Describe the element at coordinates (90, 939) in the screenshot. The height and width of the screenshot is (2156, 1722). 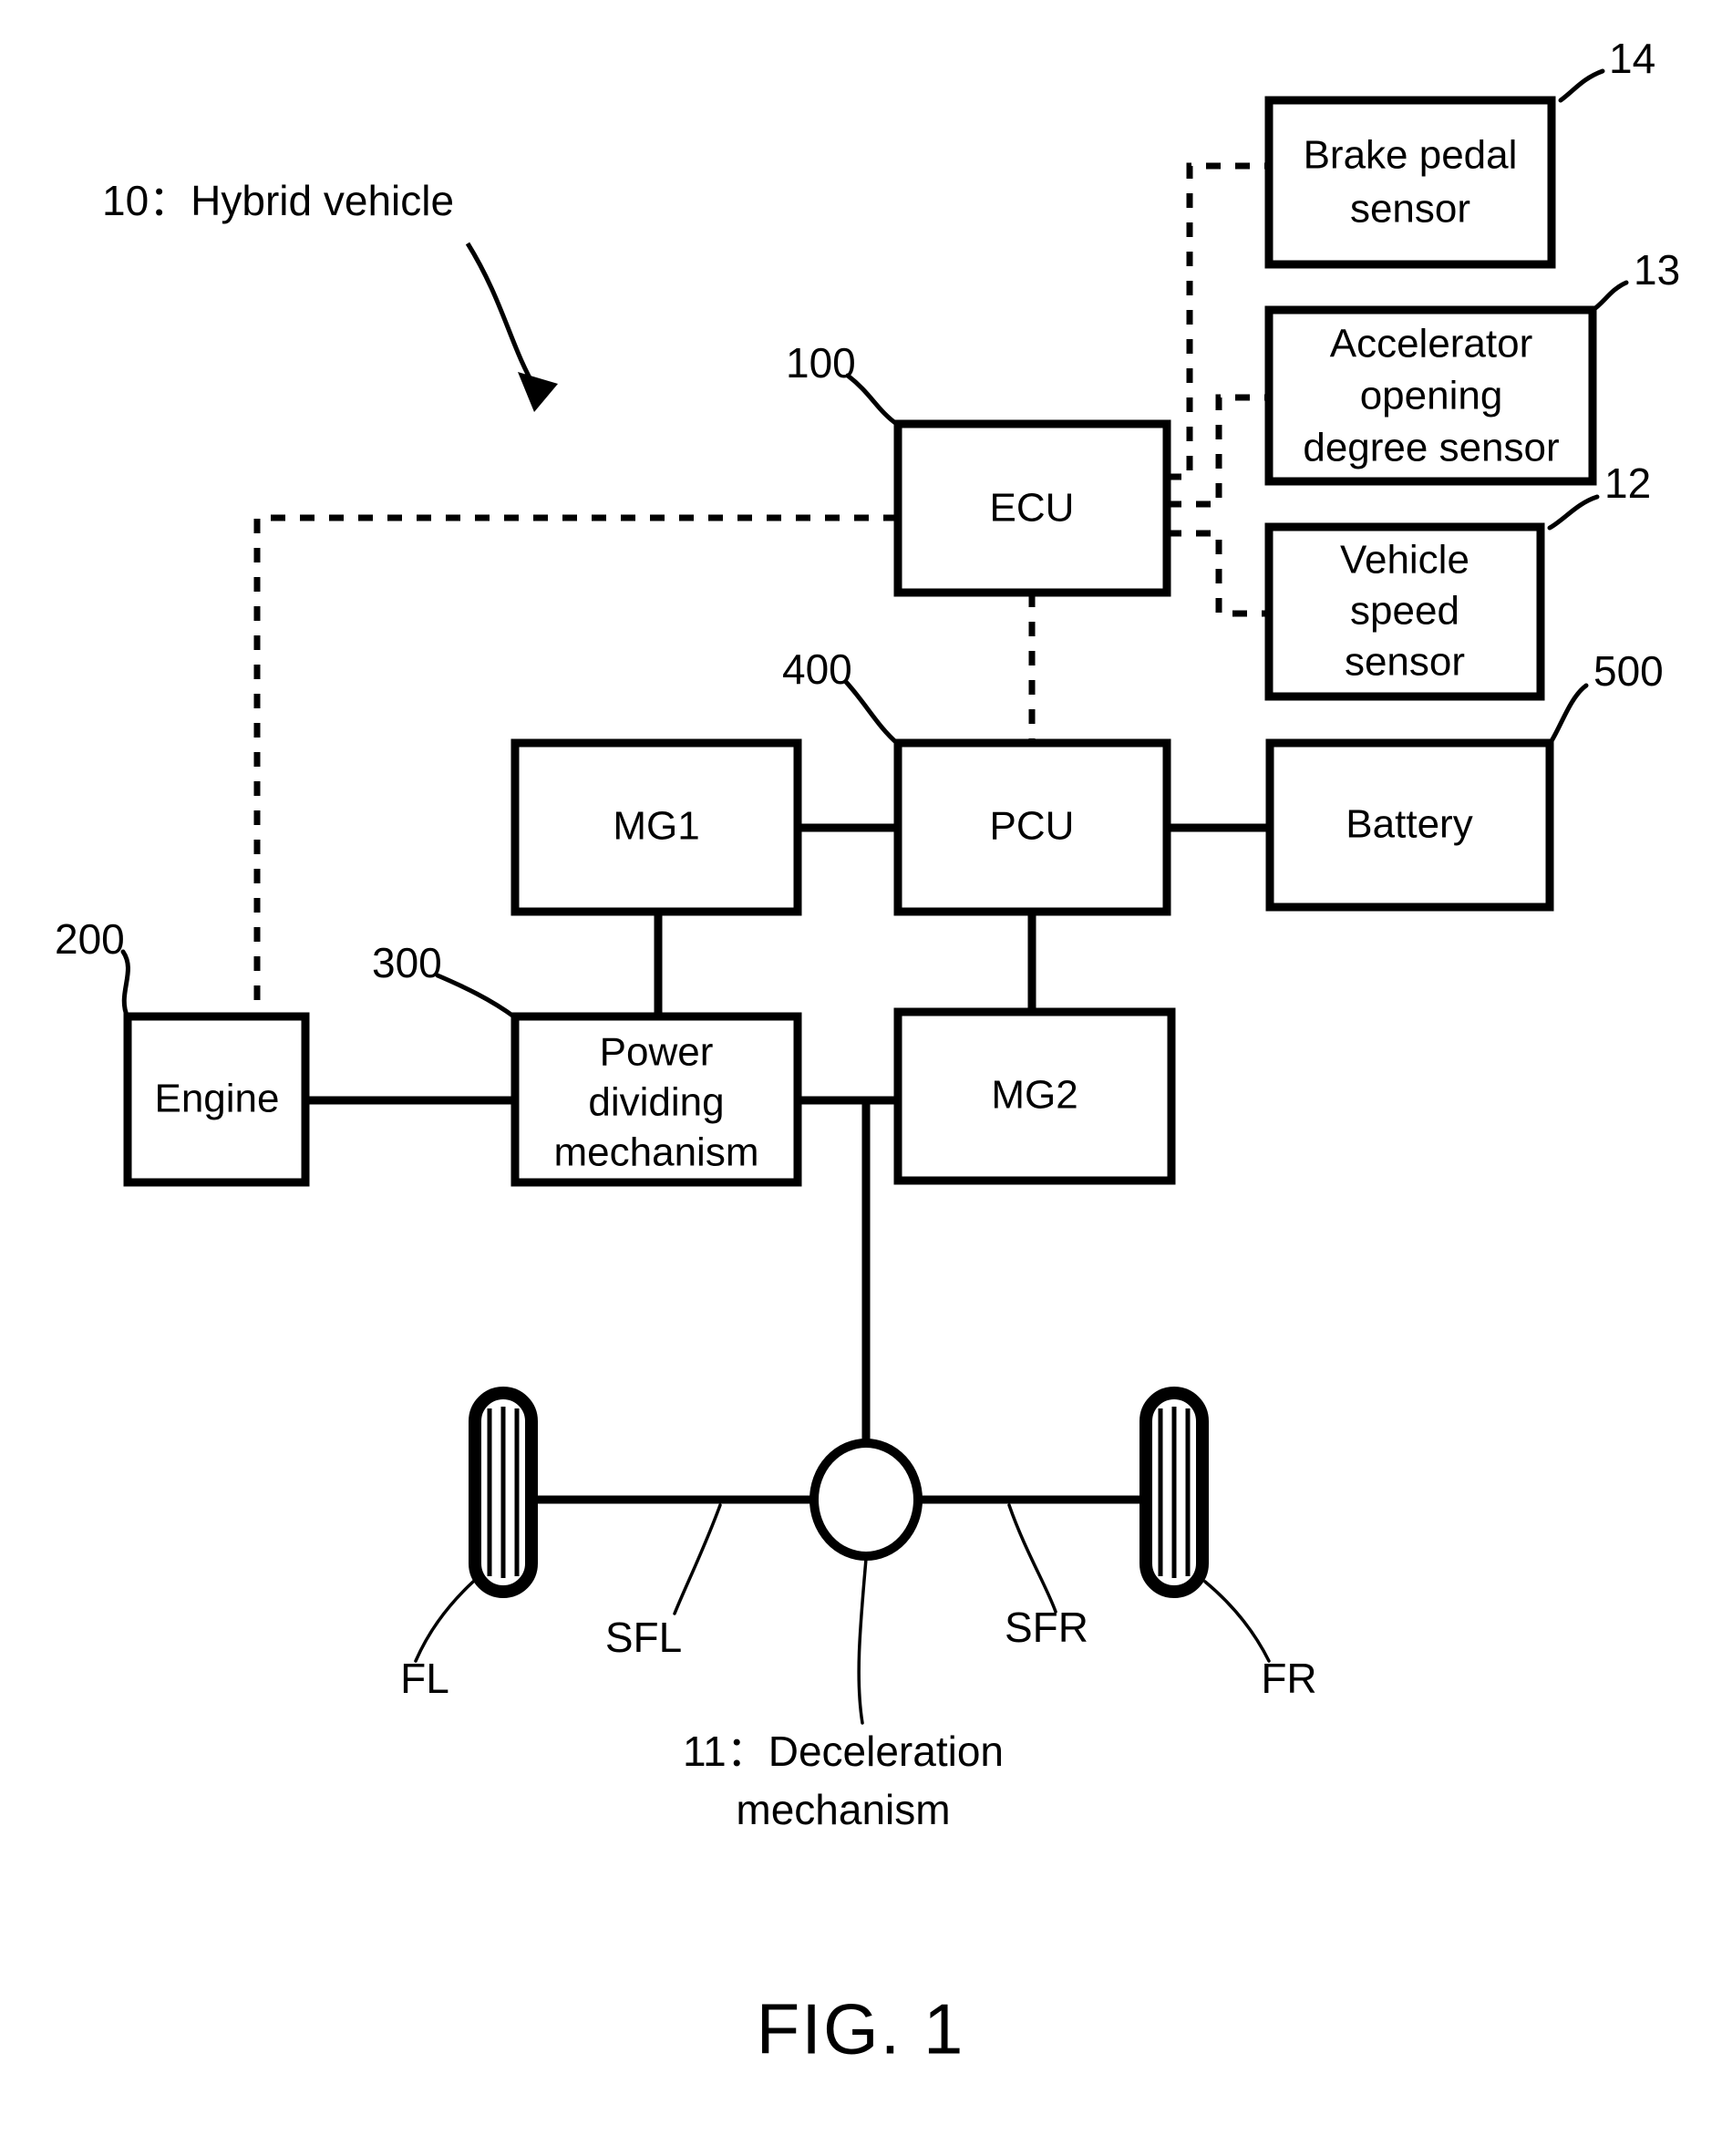
I see `ref-number-200: 200` at that location.